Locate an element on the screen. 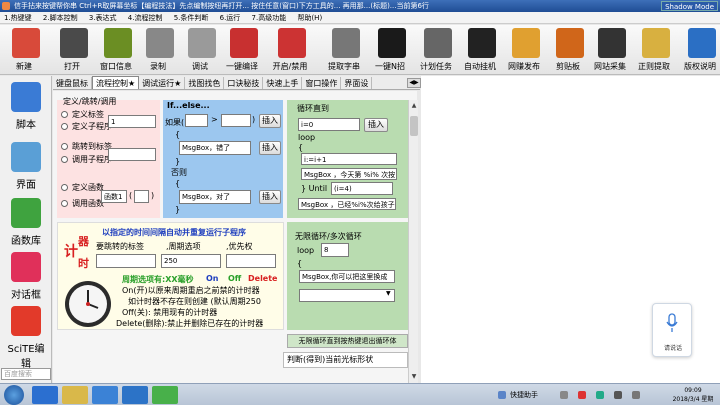 This screenshot has height=405, width=720. toolbar-button-7: 提取字串 is located at coordinates (344, 50).